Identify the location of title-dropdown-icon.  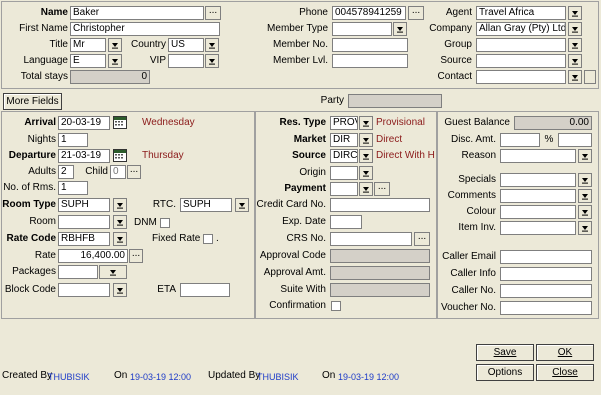
(115, 45).